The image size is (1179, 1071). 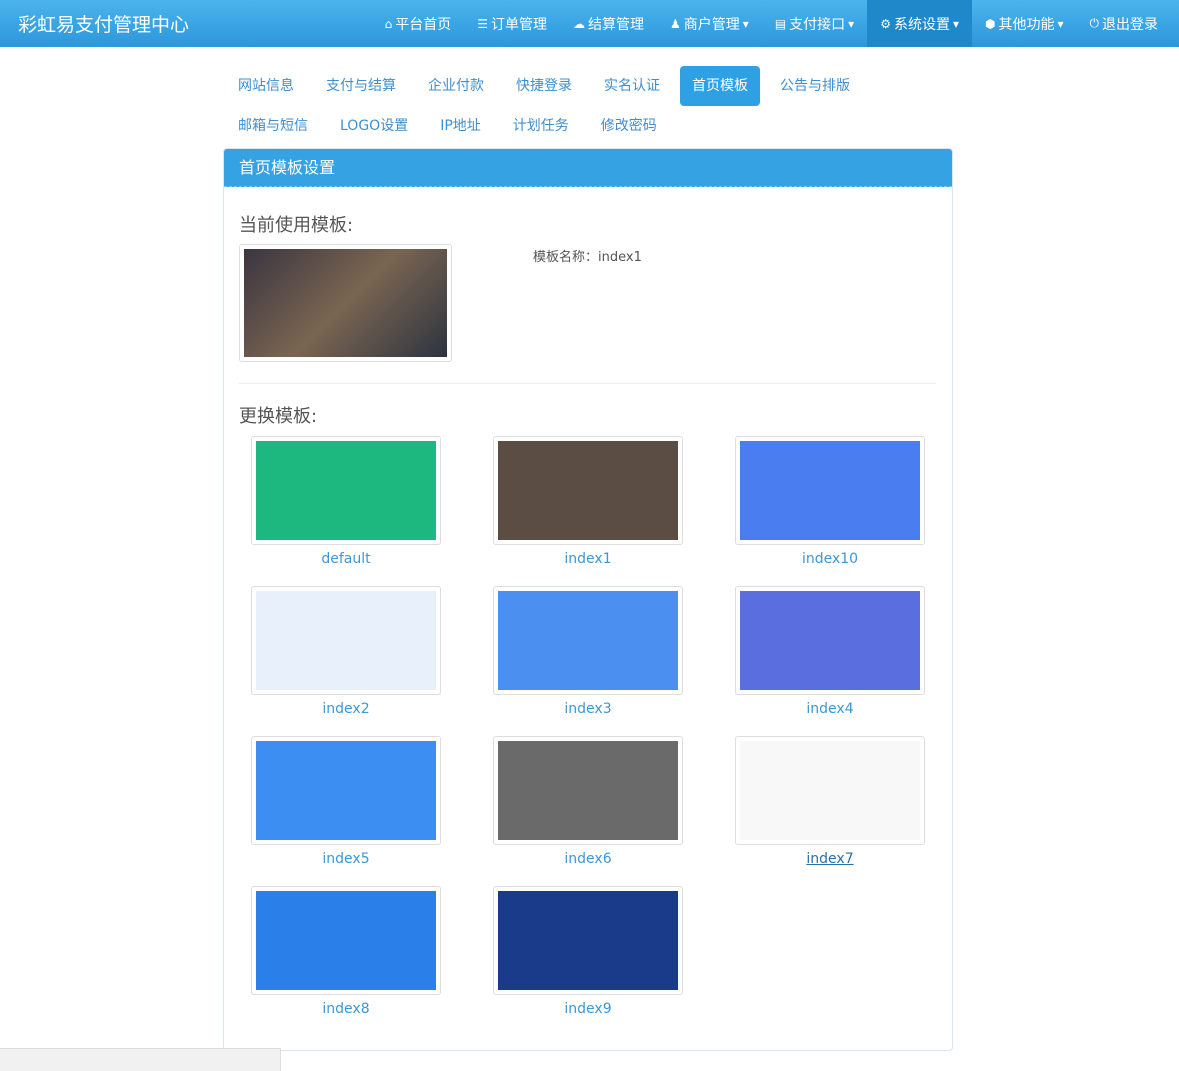 I want to click on nav-label: 退出登录, so click(x=1130, y=24).